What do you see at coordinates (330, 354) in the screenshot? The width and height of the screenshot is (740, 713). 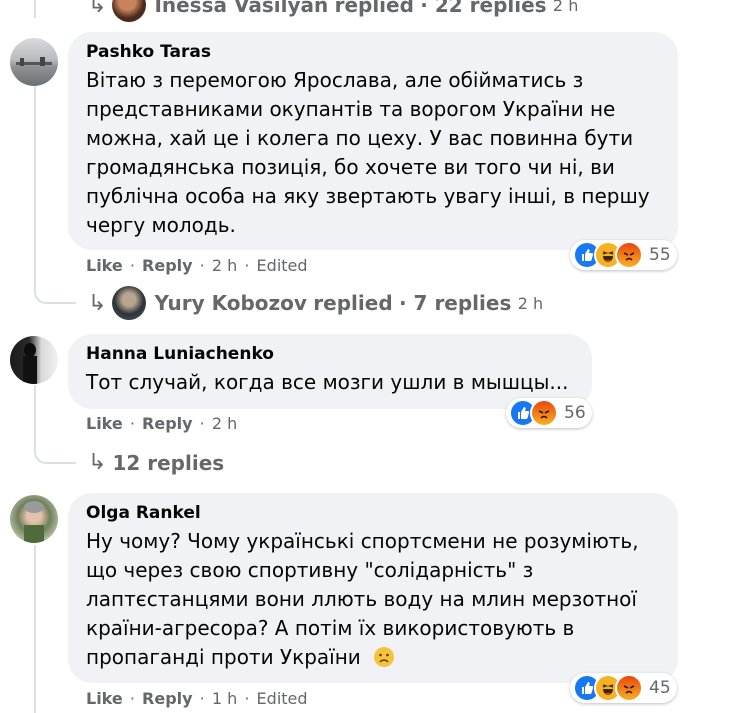 I see `comment-author: Hanna Luniachenko` at bounding box center [330, 354].